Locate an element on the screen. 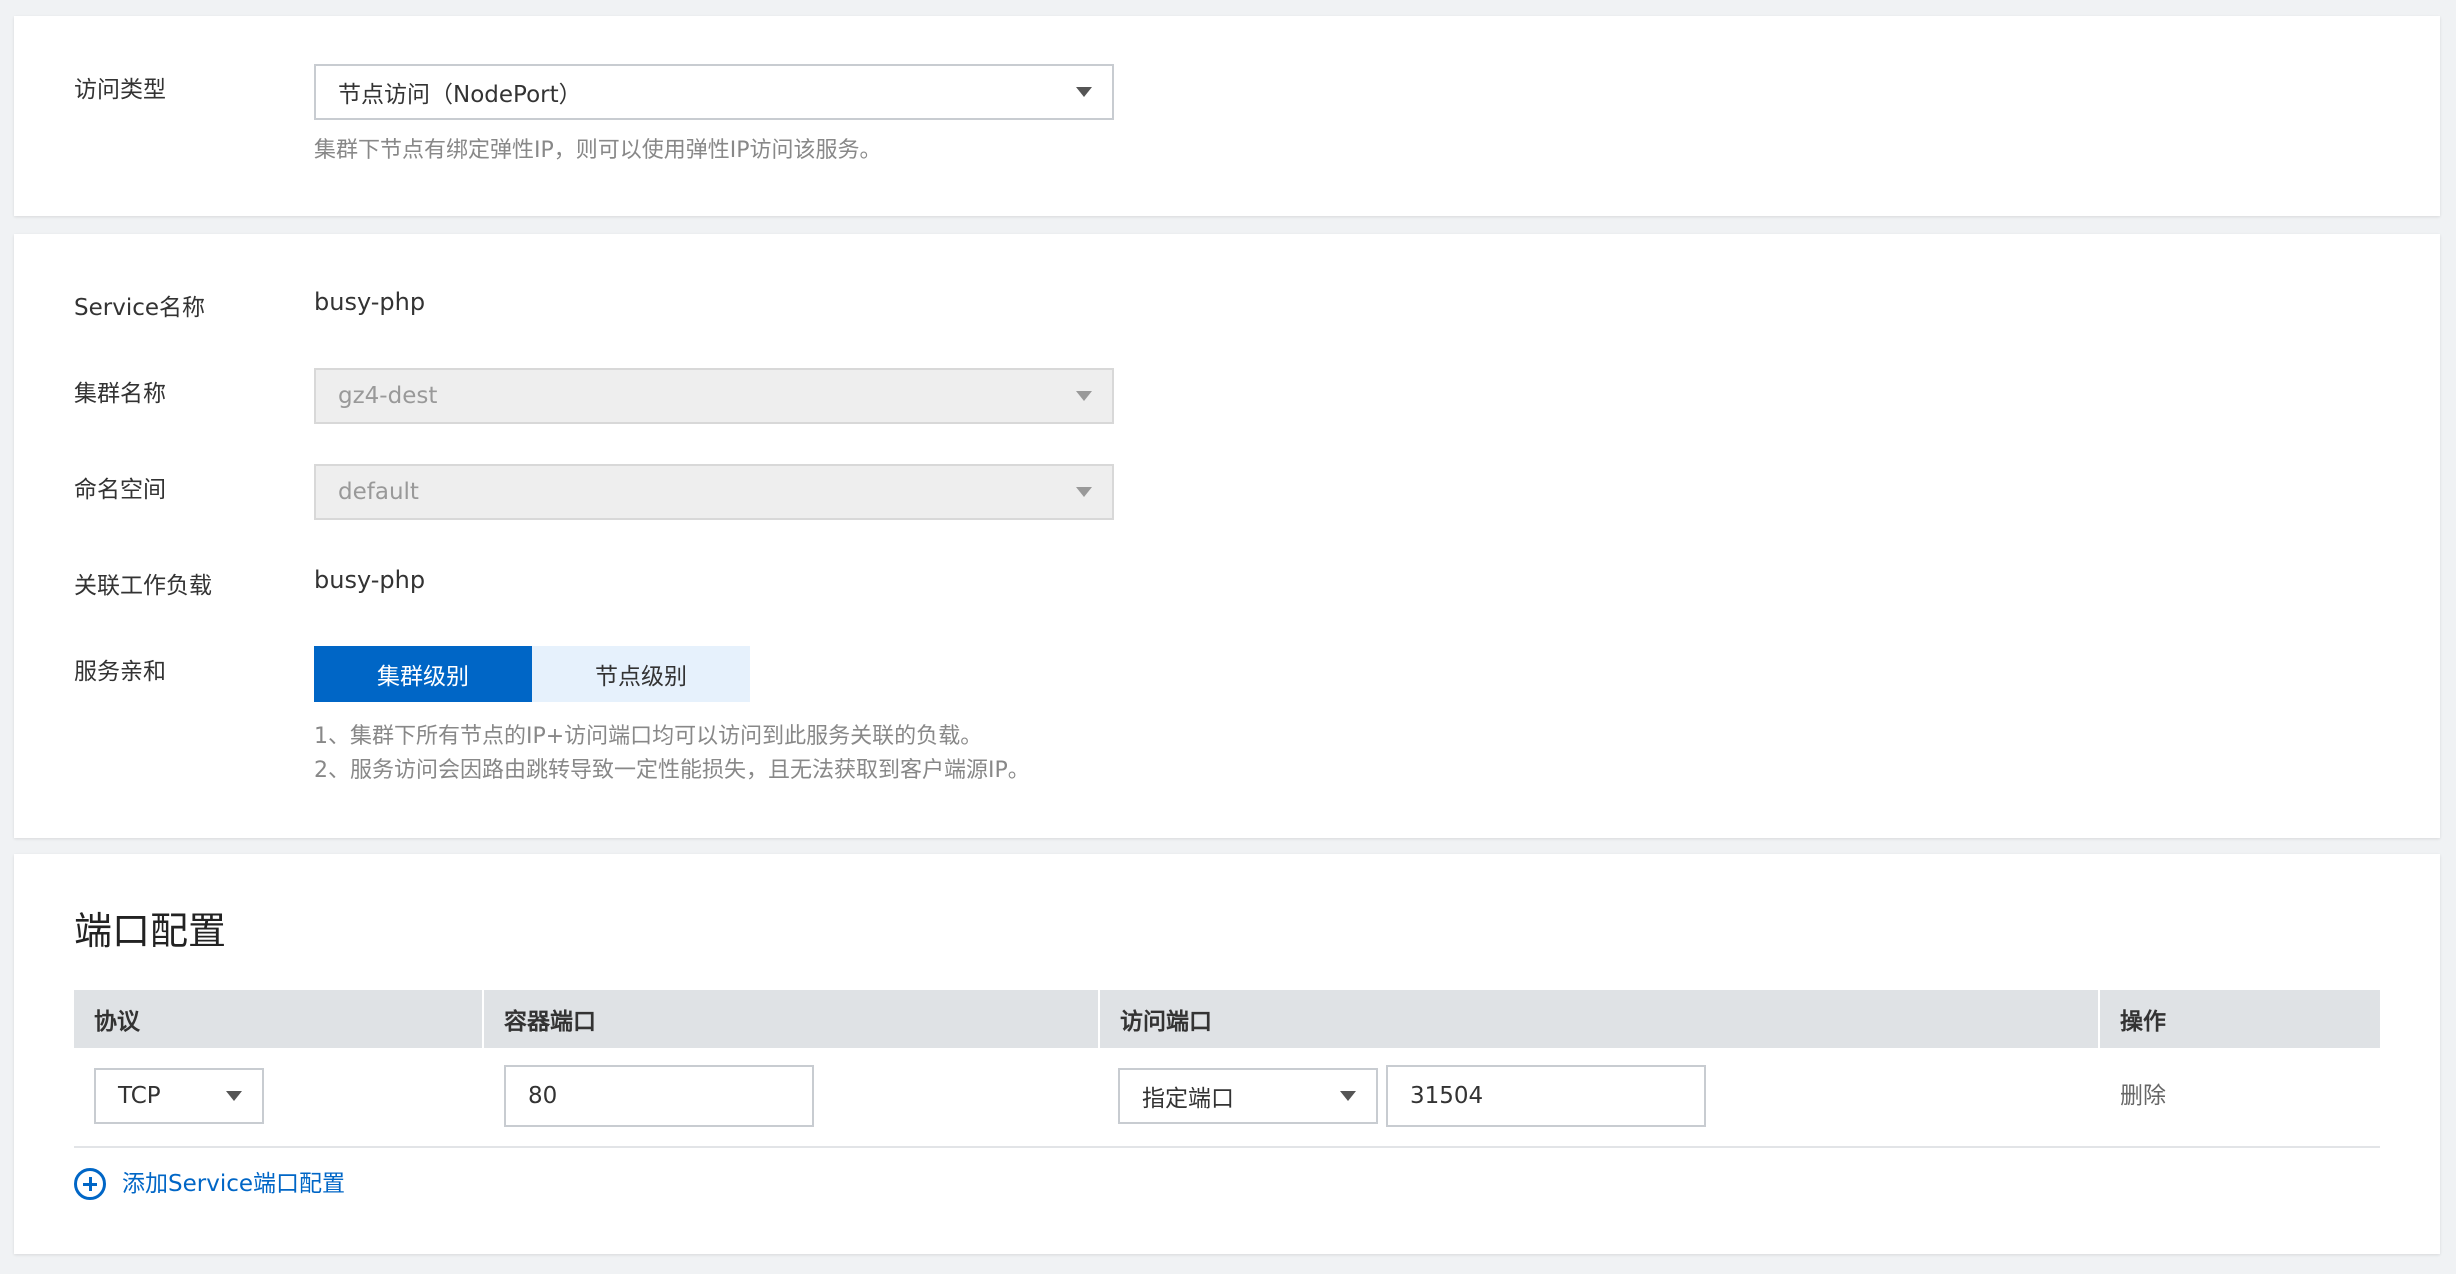 This screenshot has height=1274, width=2456. cluster-name-select: gz4-dest is located at coordinates (714, 396).